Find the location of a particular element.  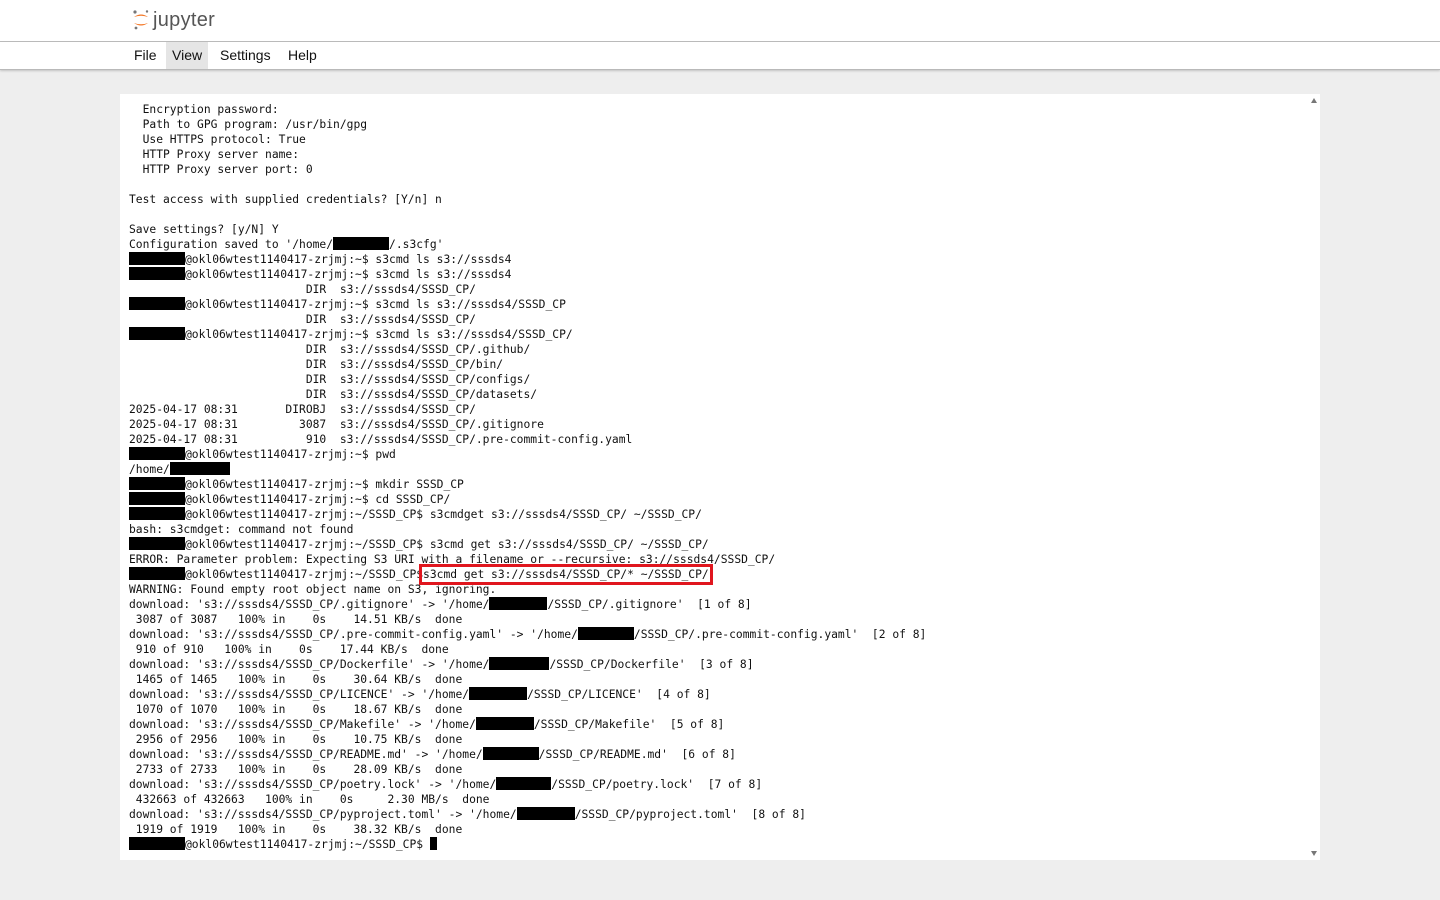

terminal-text: /SSSD_CP/Dockerfile' [3 of 8] is located at coordinates (651, 664).